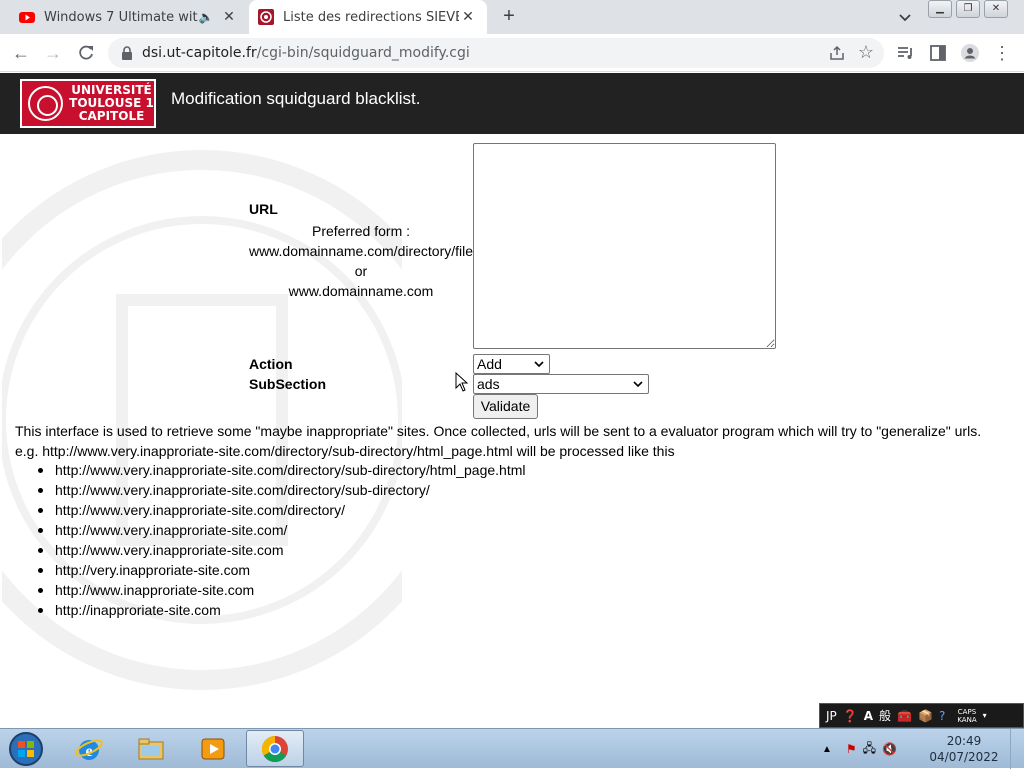 The image size is (1024, 769). Describe the element at coordinates (964, 757) in the screenshot. I see `clock-date: 04/07/2022` at that location.